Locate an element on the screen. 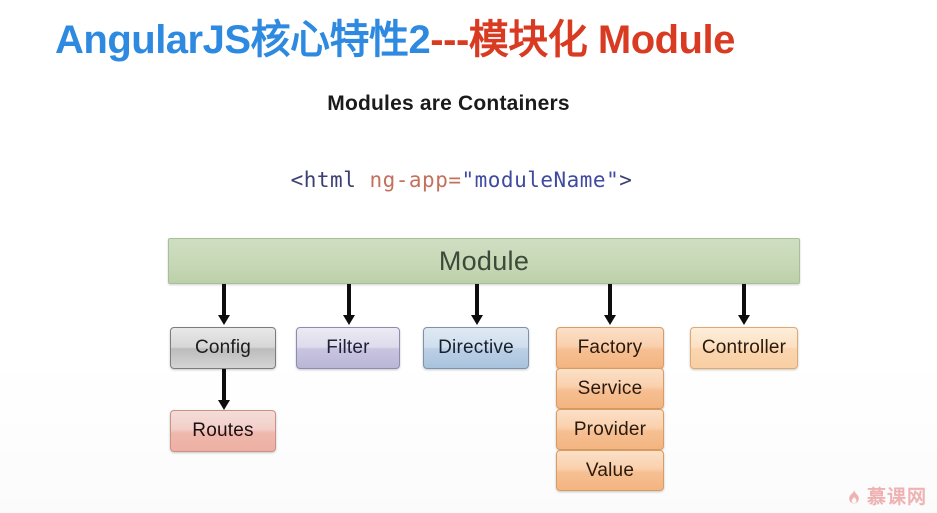 The height and width of the screenshot is (513, 937). diagram-node-controller: Controller is located at coordinates (744, 348).